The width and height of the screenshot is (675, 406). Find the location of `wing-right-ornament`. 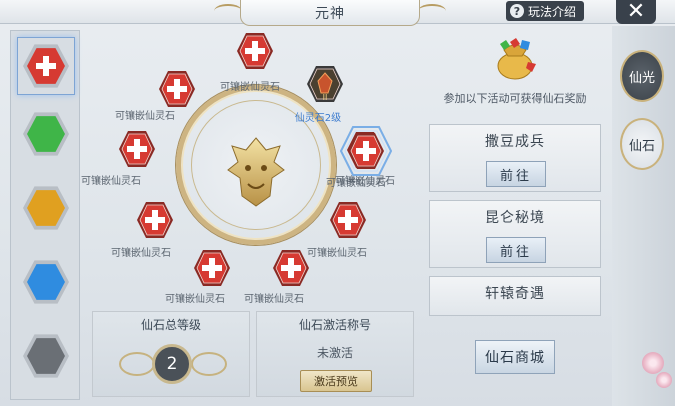

wing-right-ornament is located at coordinates (209, 364).